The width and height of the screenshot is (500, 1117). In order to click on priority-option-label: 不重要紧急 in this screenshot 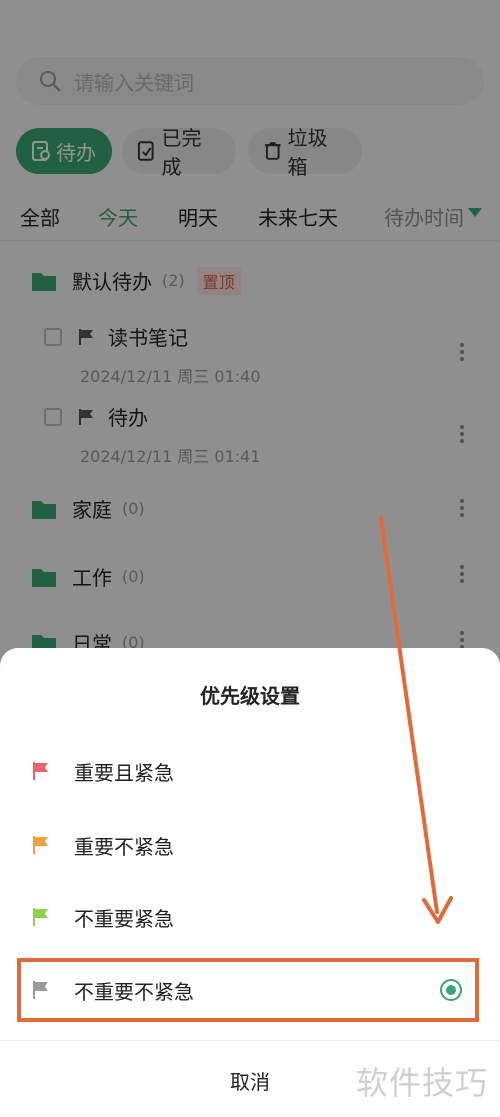, I will do `click(124, 918)`.